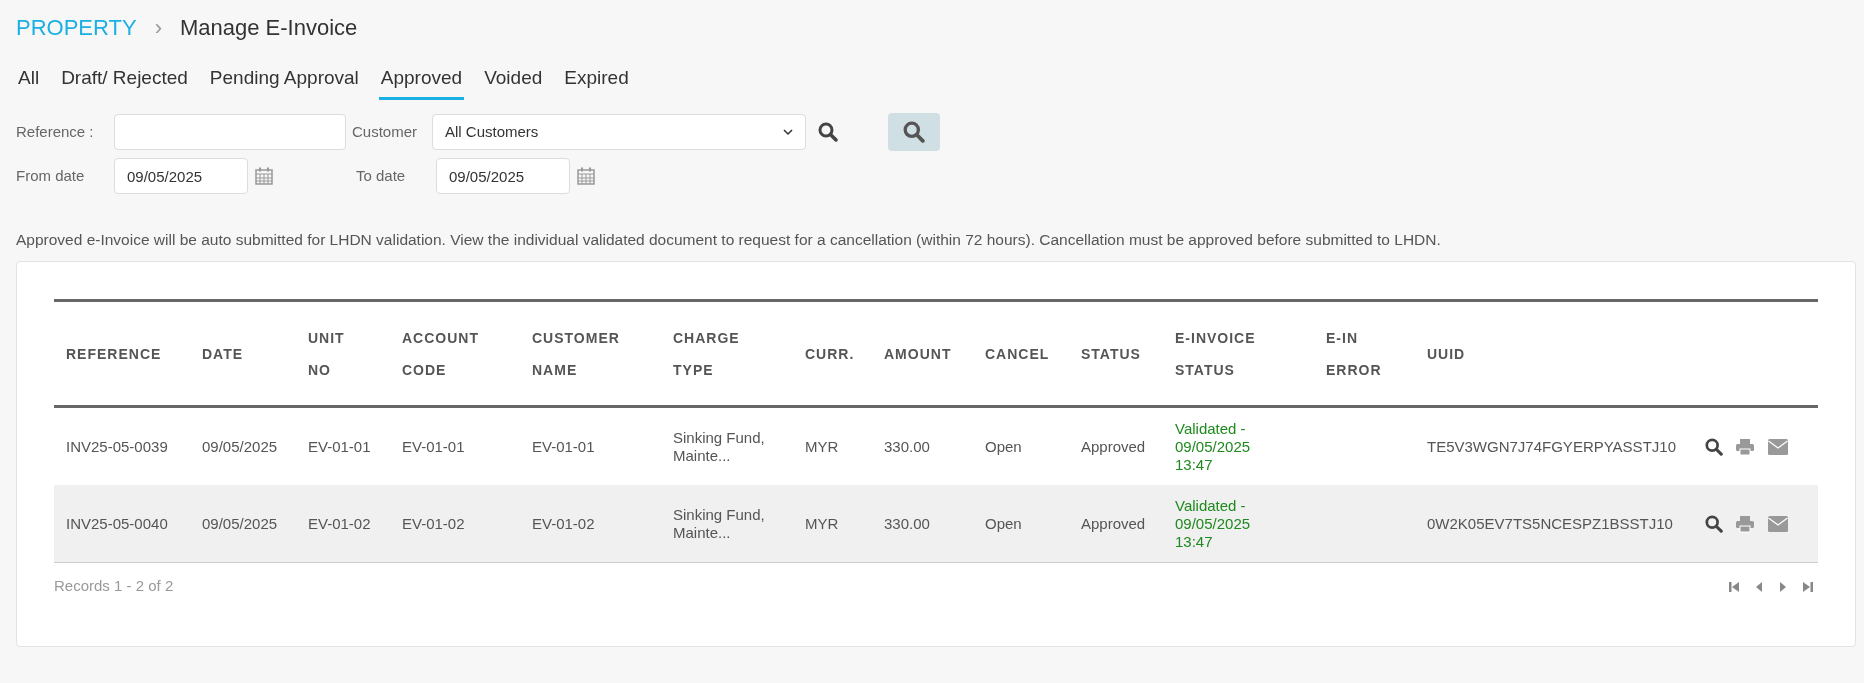 The image size is (1864, 683). What do you see at coordinates (1783, 586) in the screenshot?
I see `next-page-icon` at bounding box center [1783, 586].